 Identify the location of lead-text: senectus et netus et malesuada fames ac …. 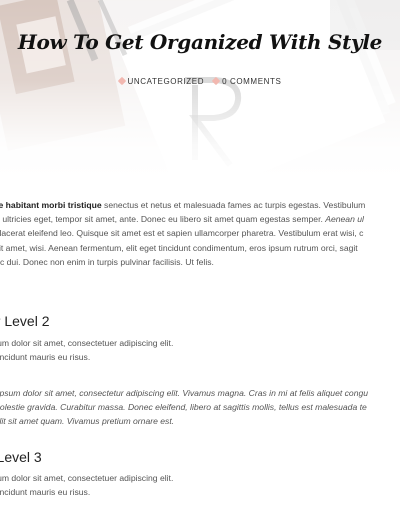
(233, 205).